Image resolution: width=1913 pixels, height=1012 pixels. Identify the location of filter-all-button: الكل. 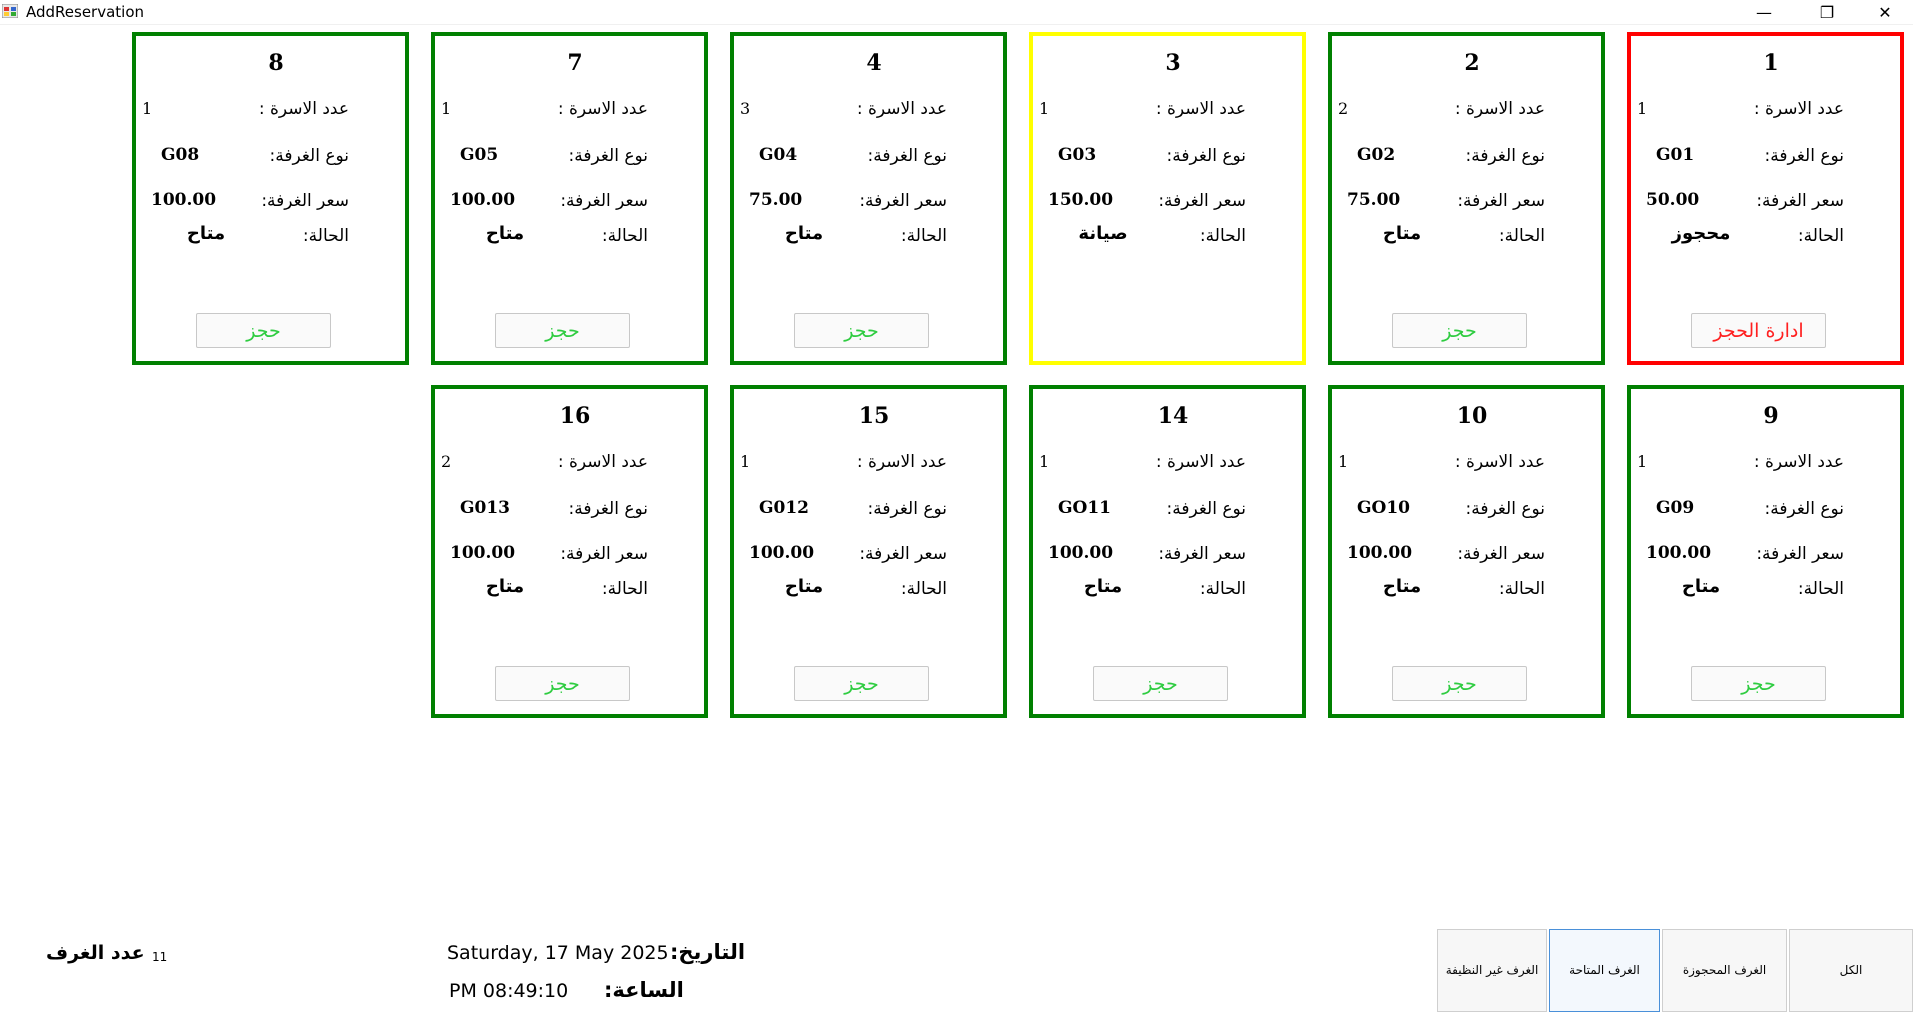
(1851, 970).